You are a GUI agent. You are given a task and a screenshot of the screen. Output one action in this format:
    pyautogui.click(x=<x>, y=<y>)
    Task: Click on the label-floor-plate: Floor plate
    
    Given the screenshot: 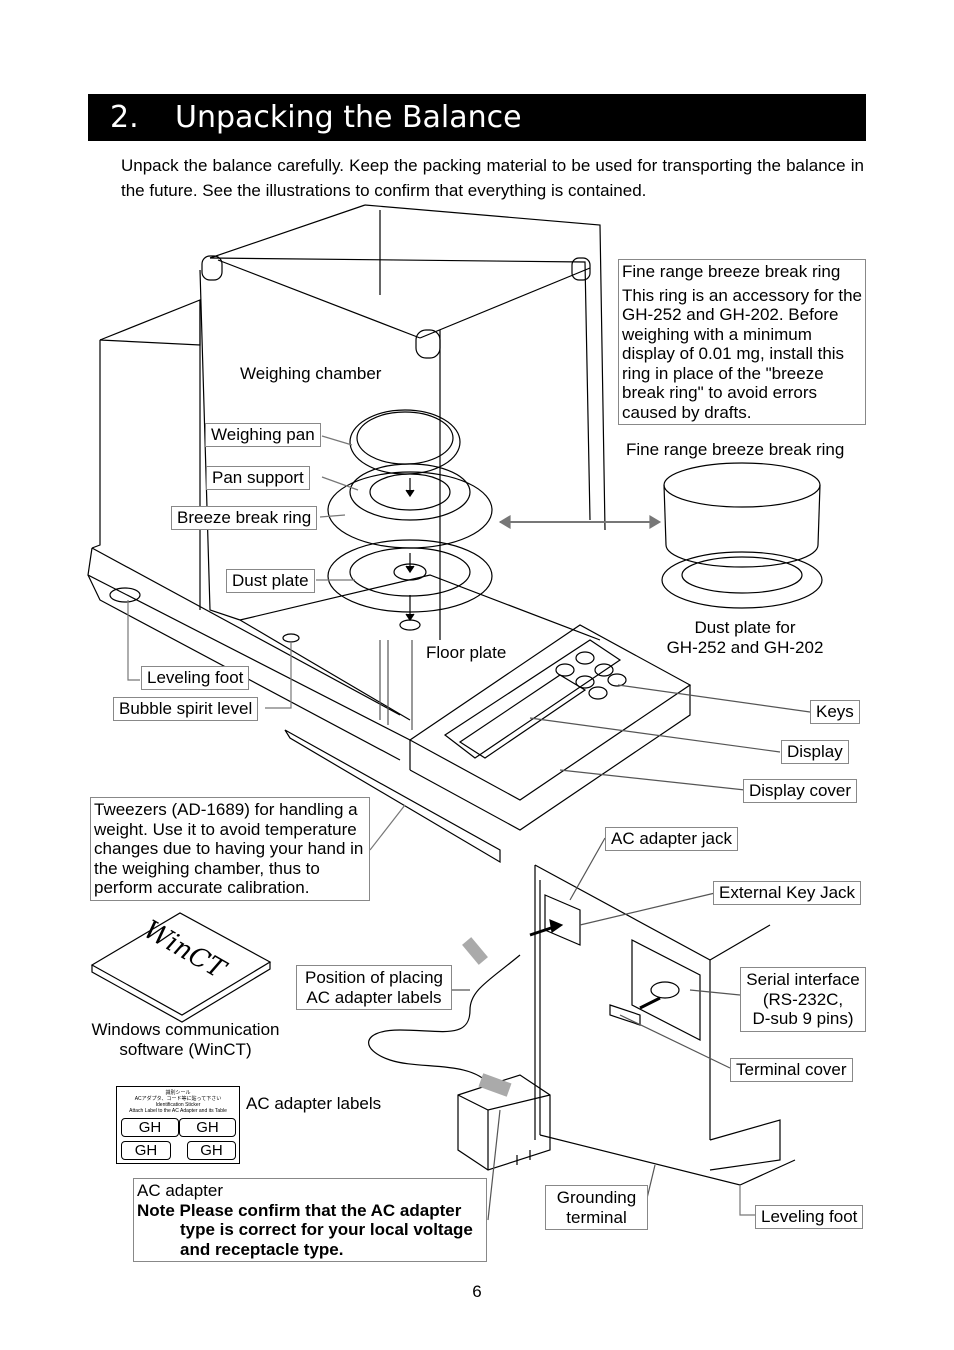 What is the action you would take?
    pyautogui.click(x=466, y=652)
    